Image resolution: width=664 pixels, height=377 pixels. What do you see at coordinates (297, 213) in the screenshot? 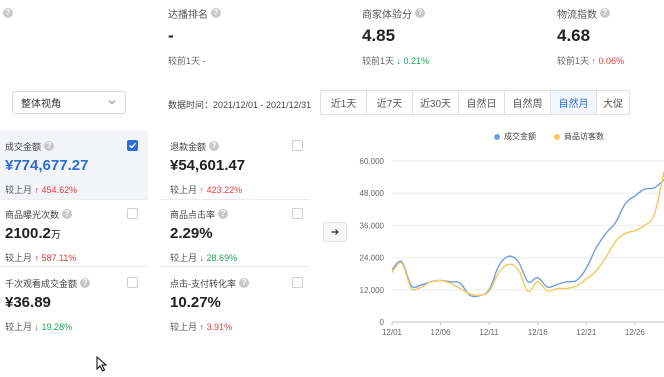
I see `metric-checkbox-ctr` at bounding box center [297, 213].